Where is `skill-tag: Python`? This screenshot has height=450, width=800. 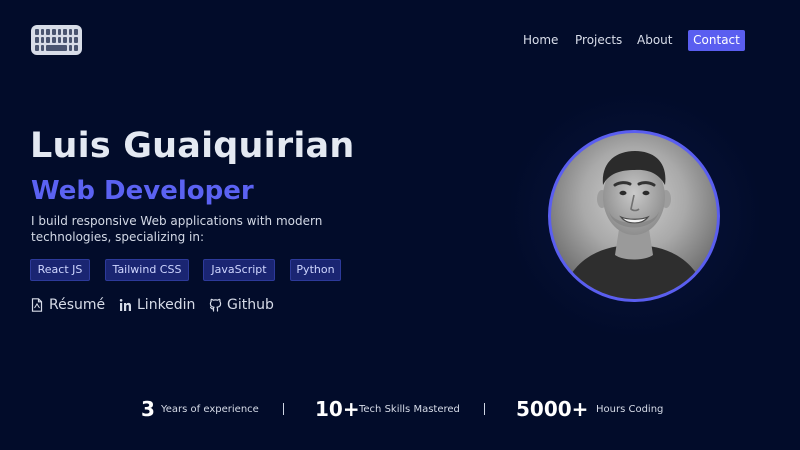
skill-tag: Python is located at coordinates (315, 270).